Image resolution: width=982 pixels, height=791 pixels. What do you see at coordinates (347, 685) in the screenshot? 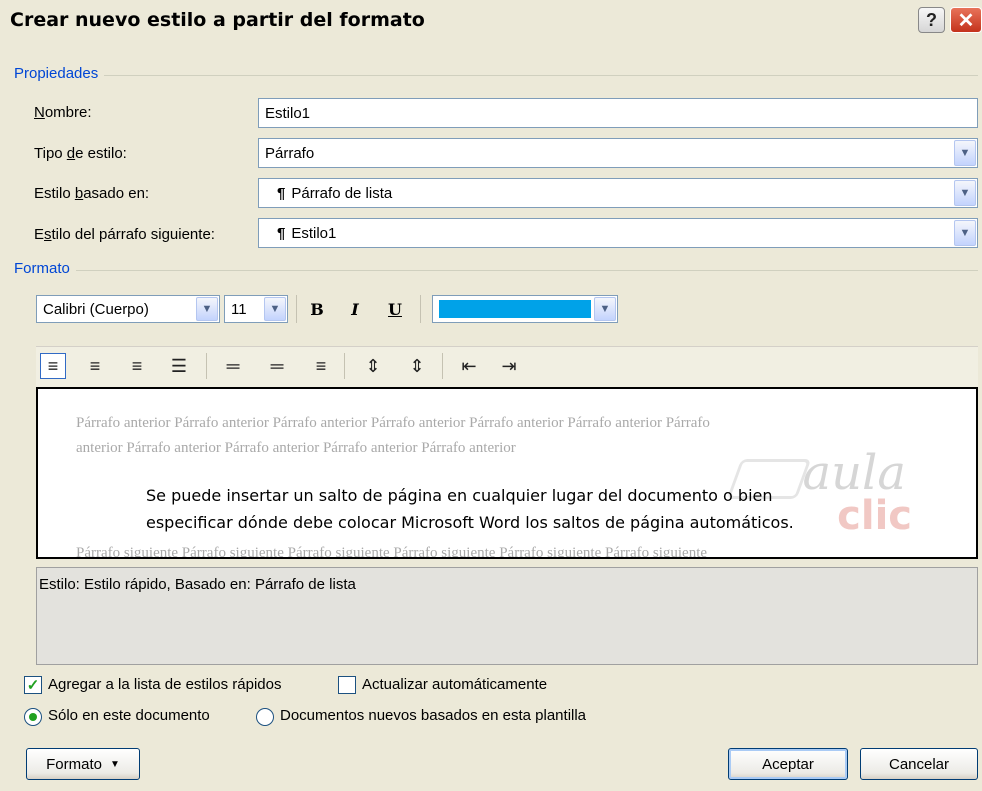
I see `auto-update-checkbox` at bounding box center [347, 685].